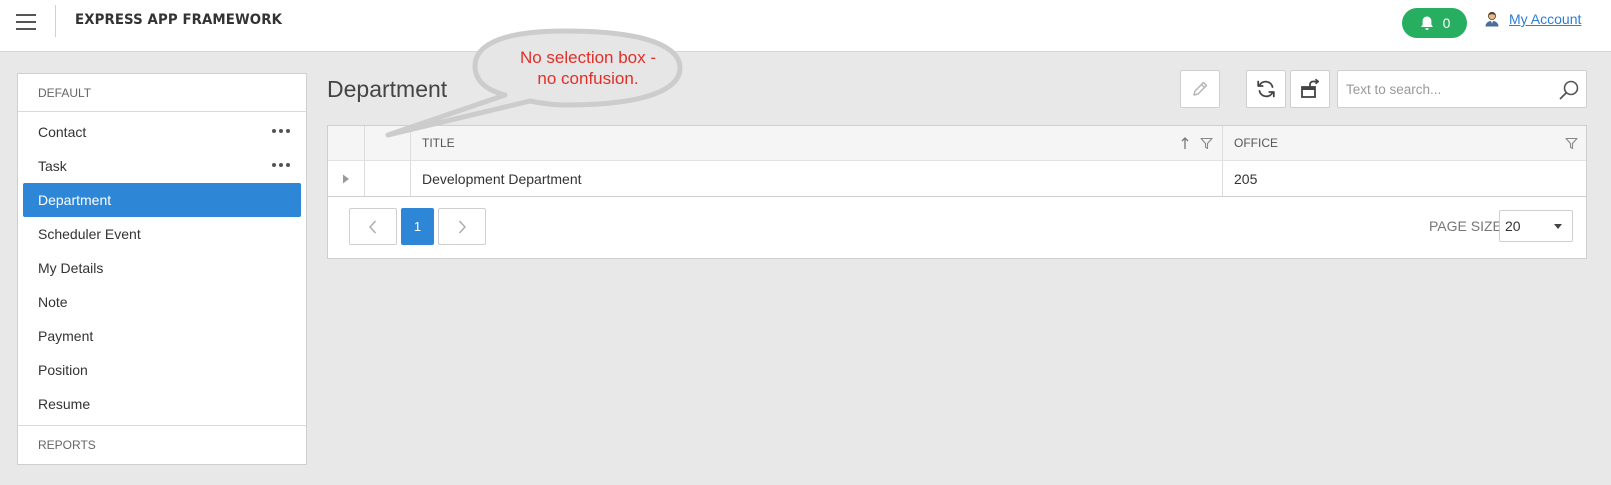  What do you see at coordinates (588, 57) in the screenshot?
I see `callout-line-1: No selection box -` at bounding box center [588, 57].